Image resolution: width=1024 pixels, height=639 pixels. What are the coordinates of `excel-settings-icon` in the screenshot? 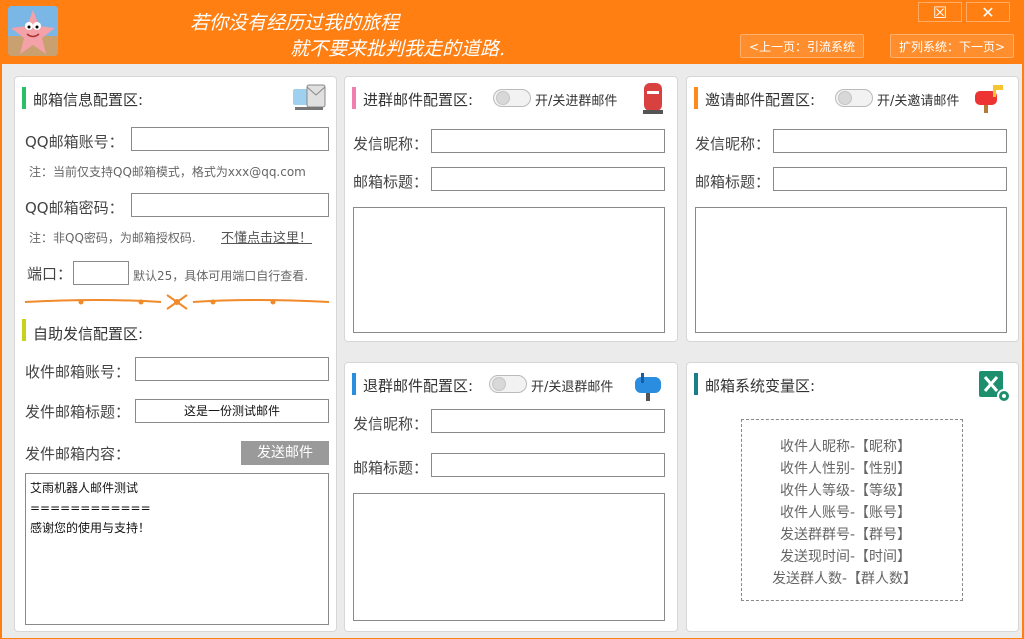 It's located at (995, 387).